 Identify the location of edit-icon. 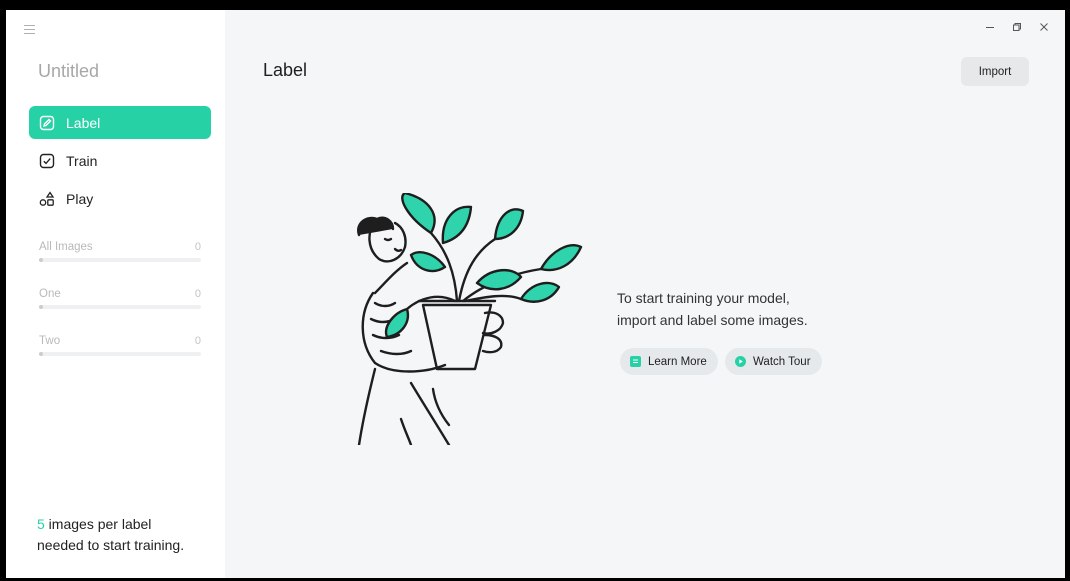
(47, 123).